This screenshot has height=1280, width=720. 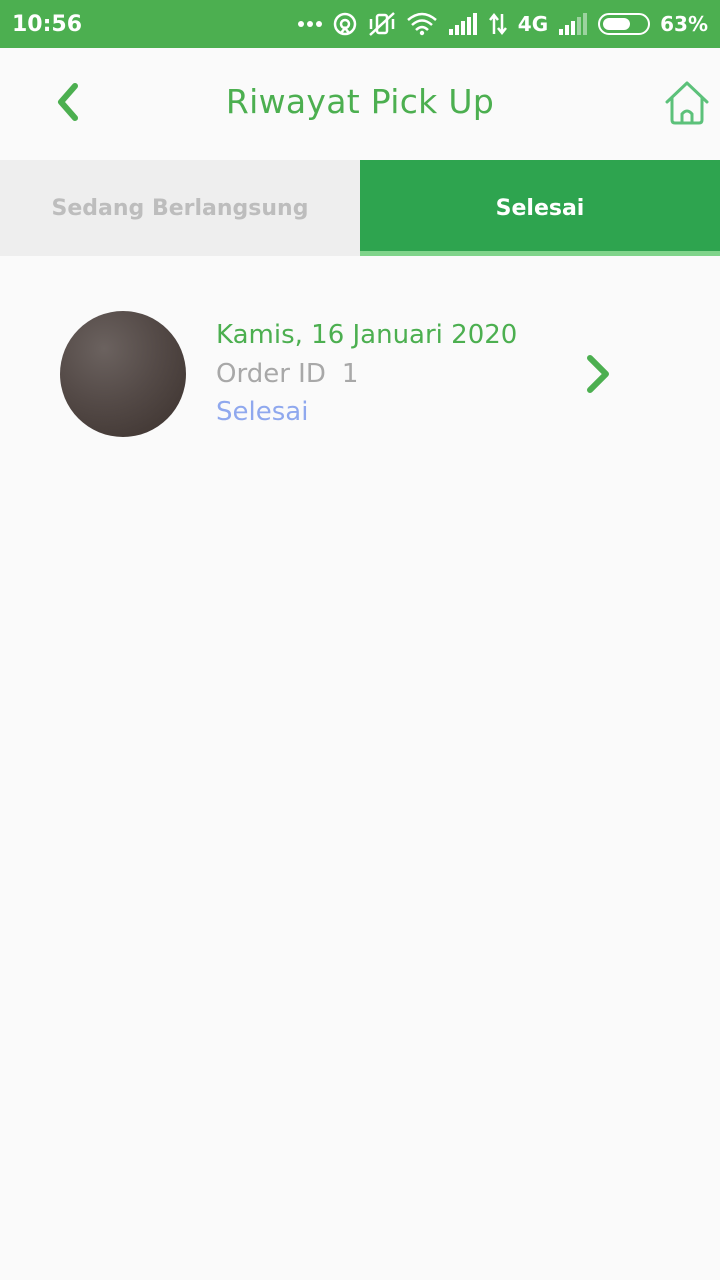 What do you see at coordinates (262, 412) in the screenshot?
I see `status-badge: Selesai` at bounding box center [262, 412].